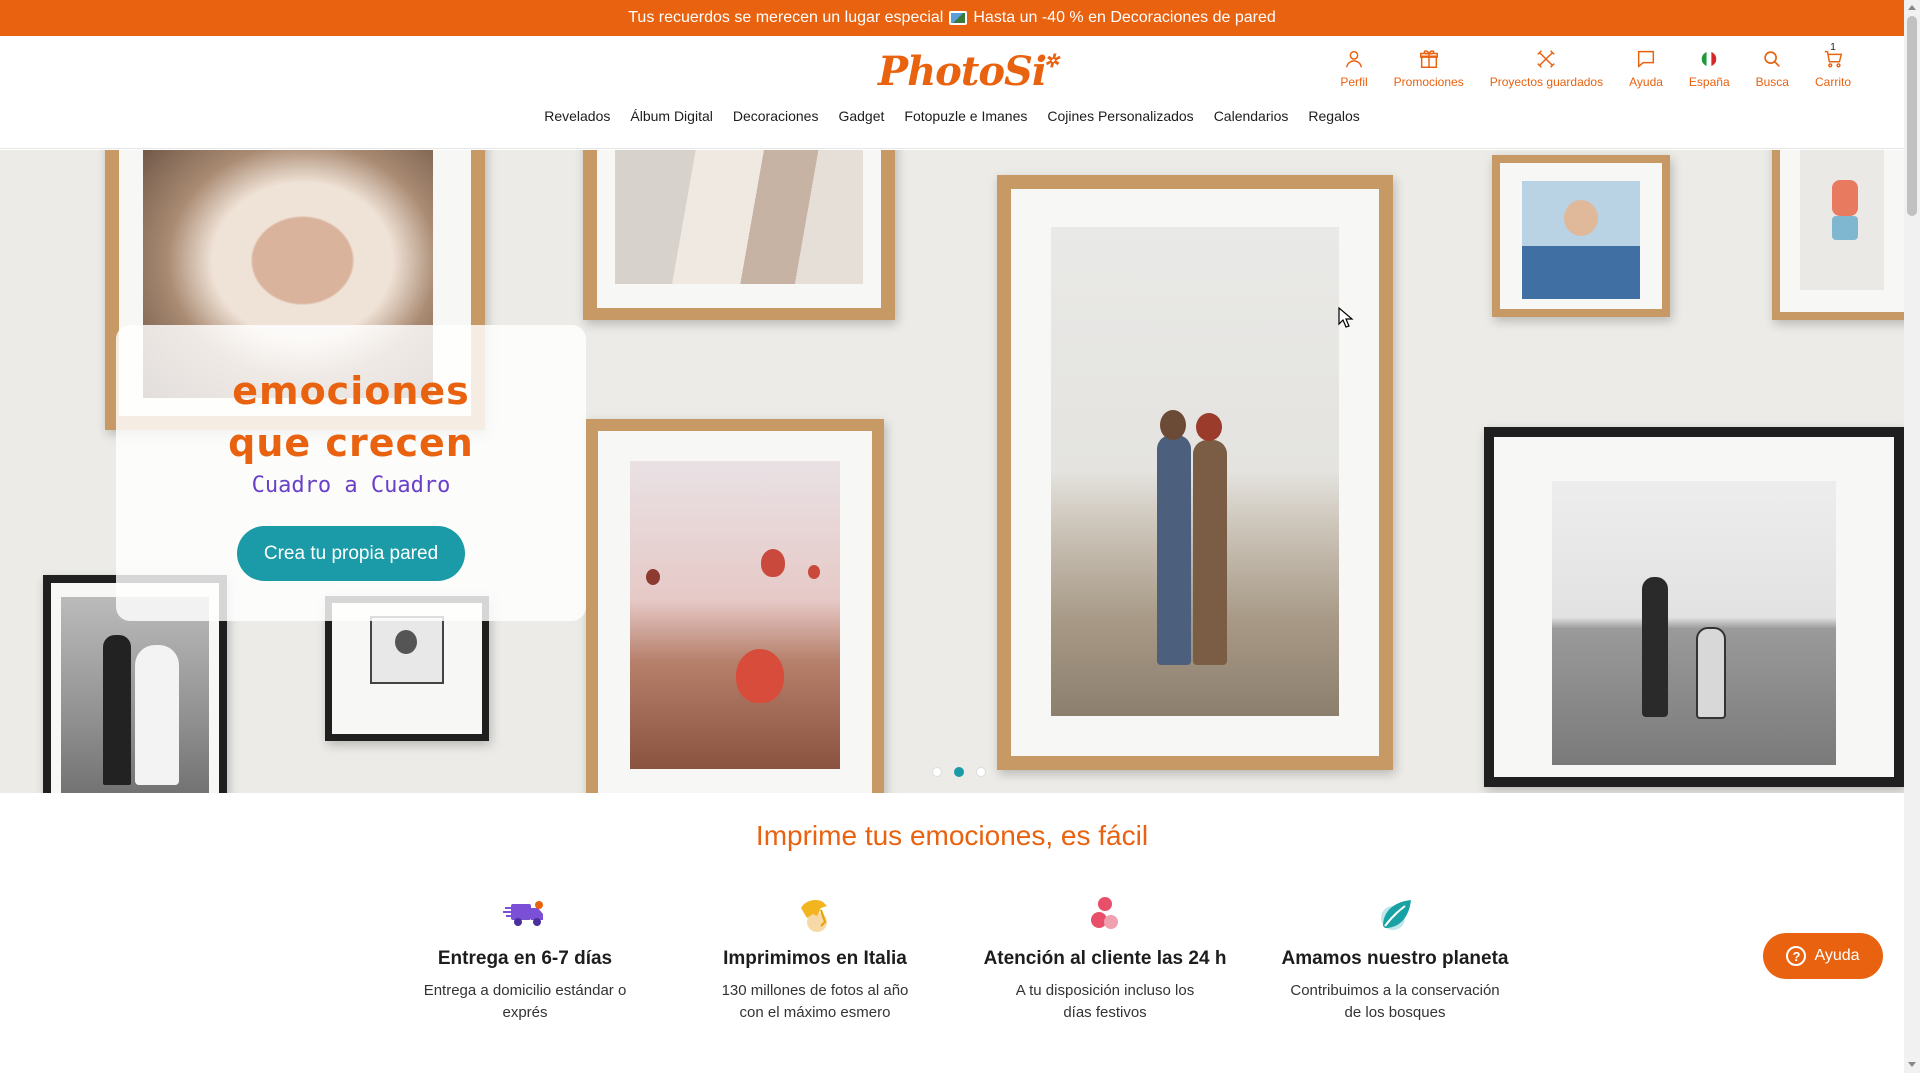 The image size is (1920, 1073). Describe the element at coordinates (814, 916) in the screenshot. I see `italy-icon` at that location.